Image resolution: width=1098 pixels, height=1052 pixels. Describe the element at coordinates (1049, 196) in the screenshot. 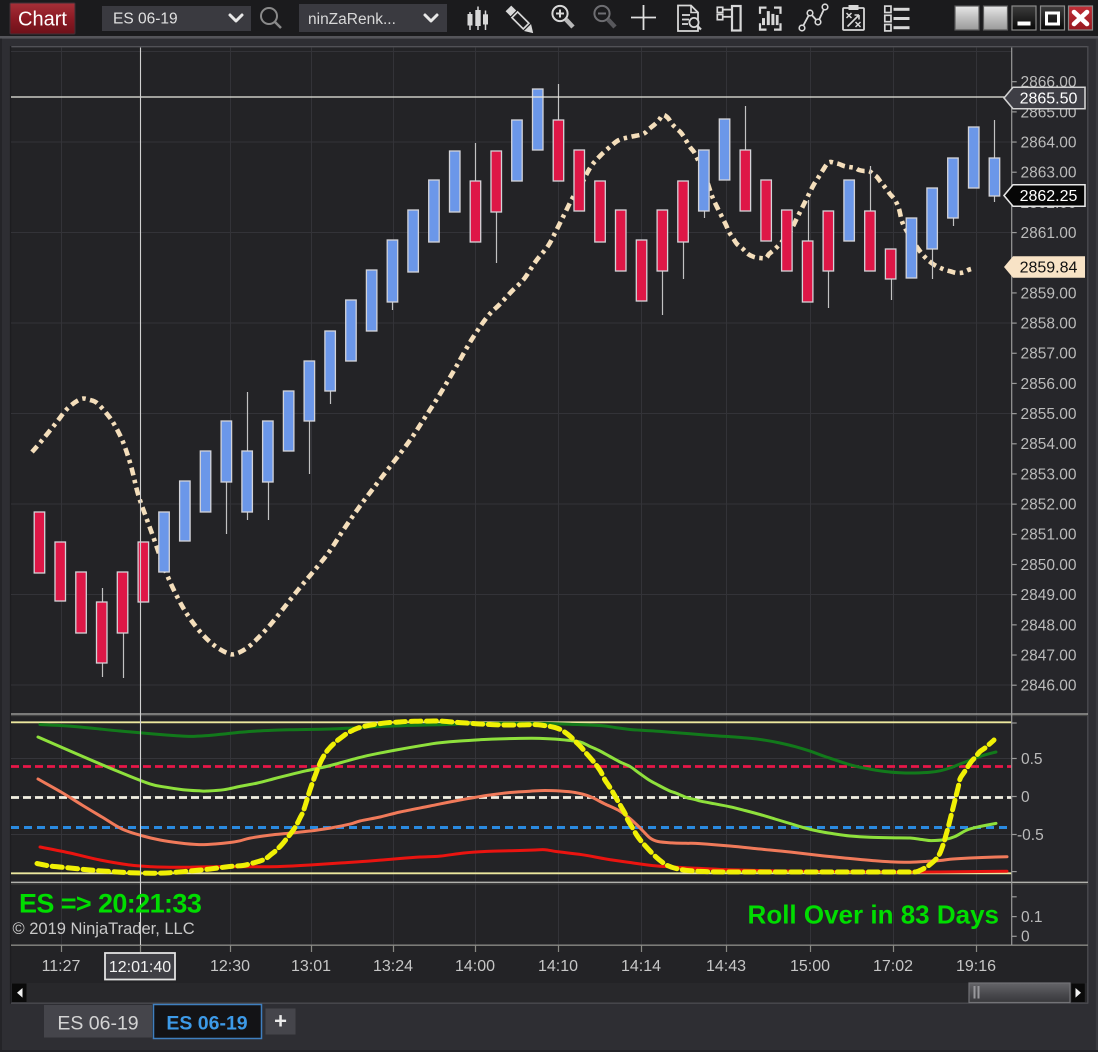

I see `svg-text: 2862.25` at that location.